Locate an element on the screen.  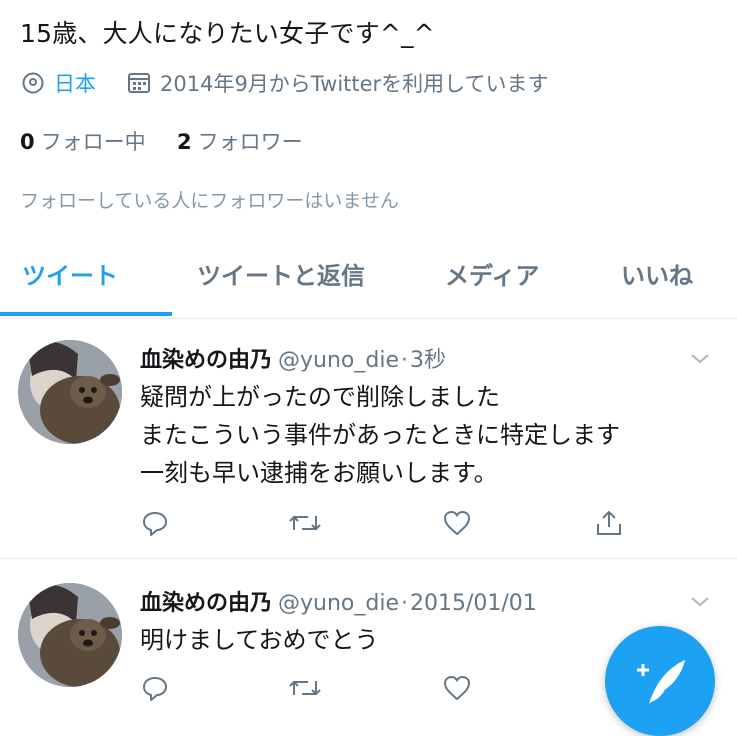
tab-tweets-and-replies: ツイートと返信 is located at coordinates (281, 273).